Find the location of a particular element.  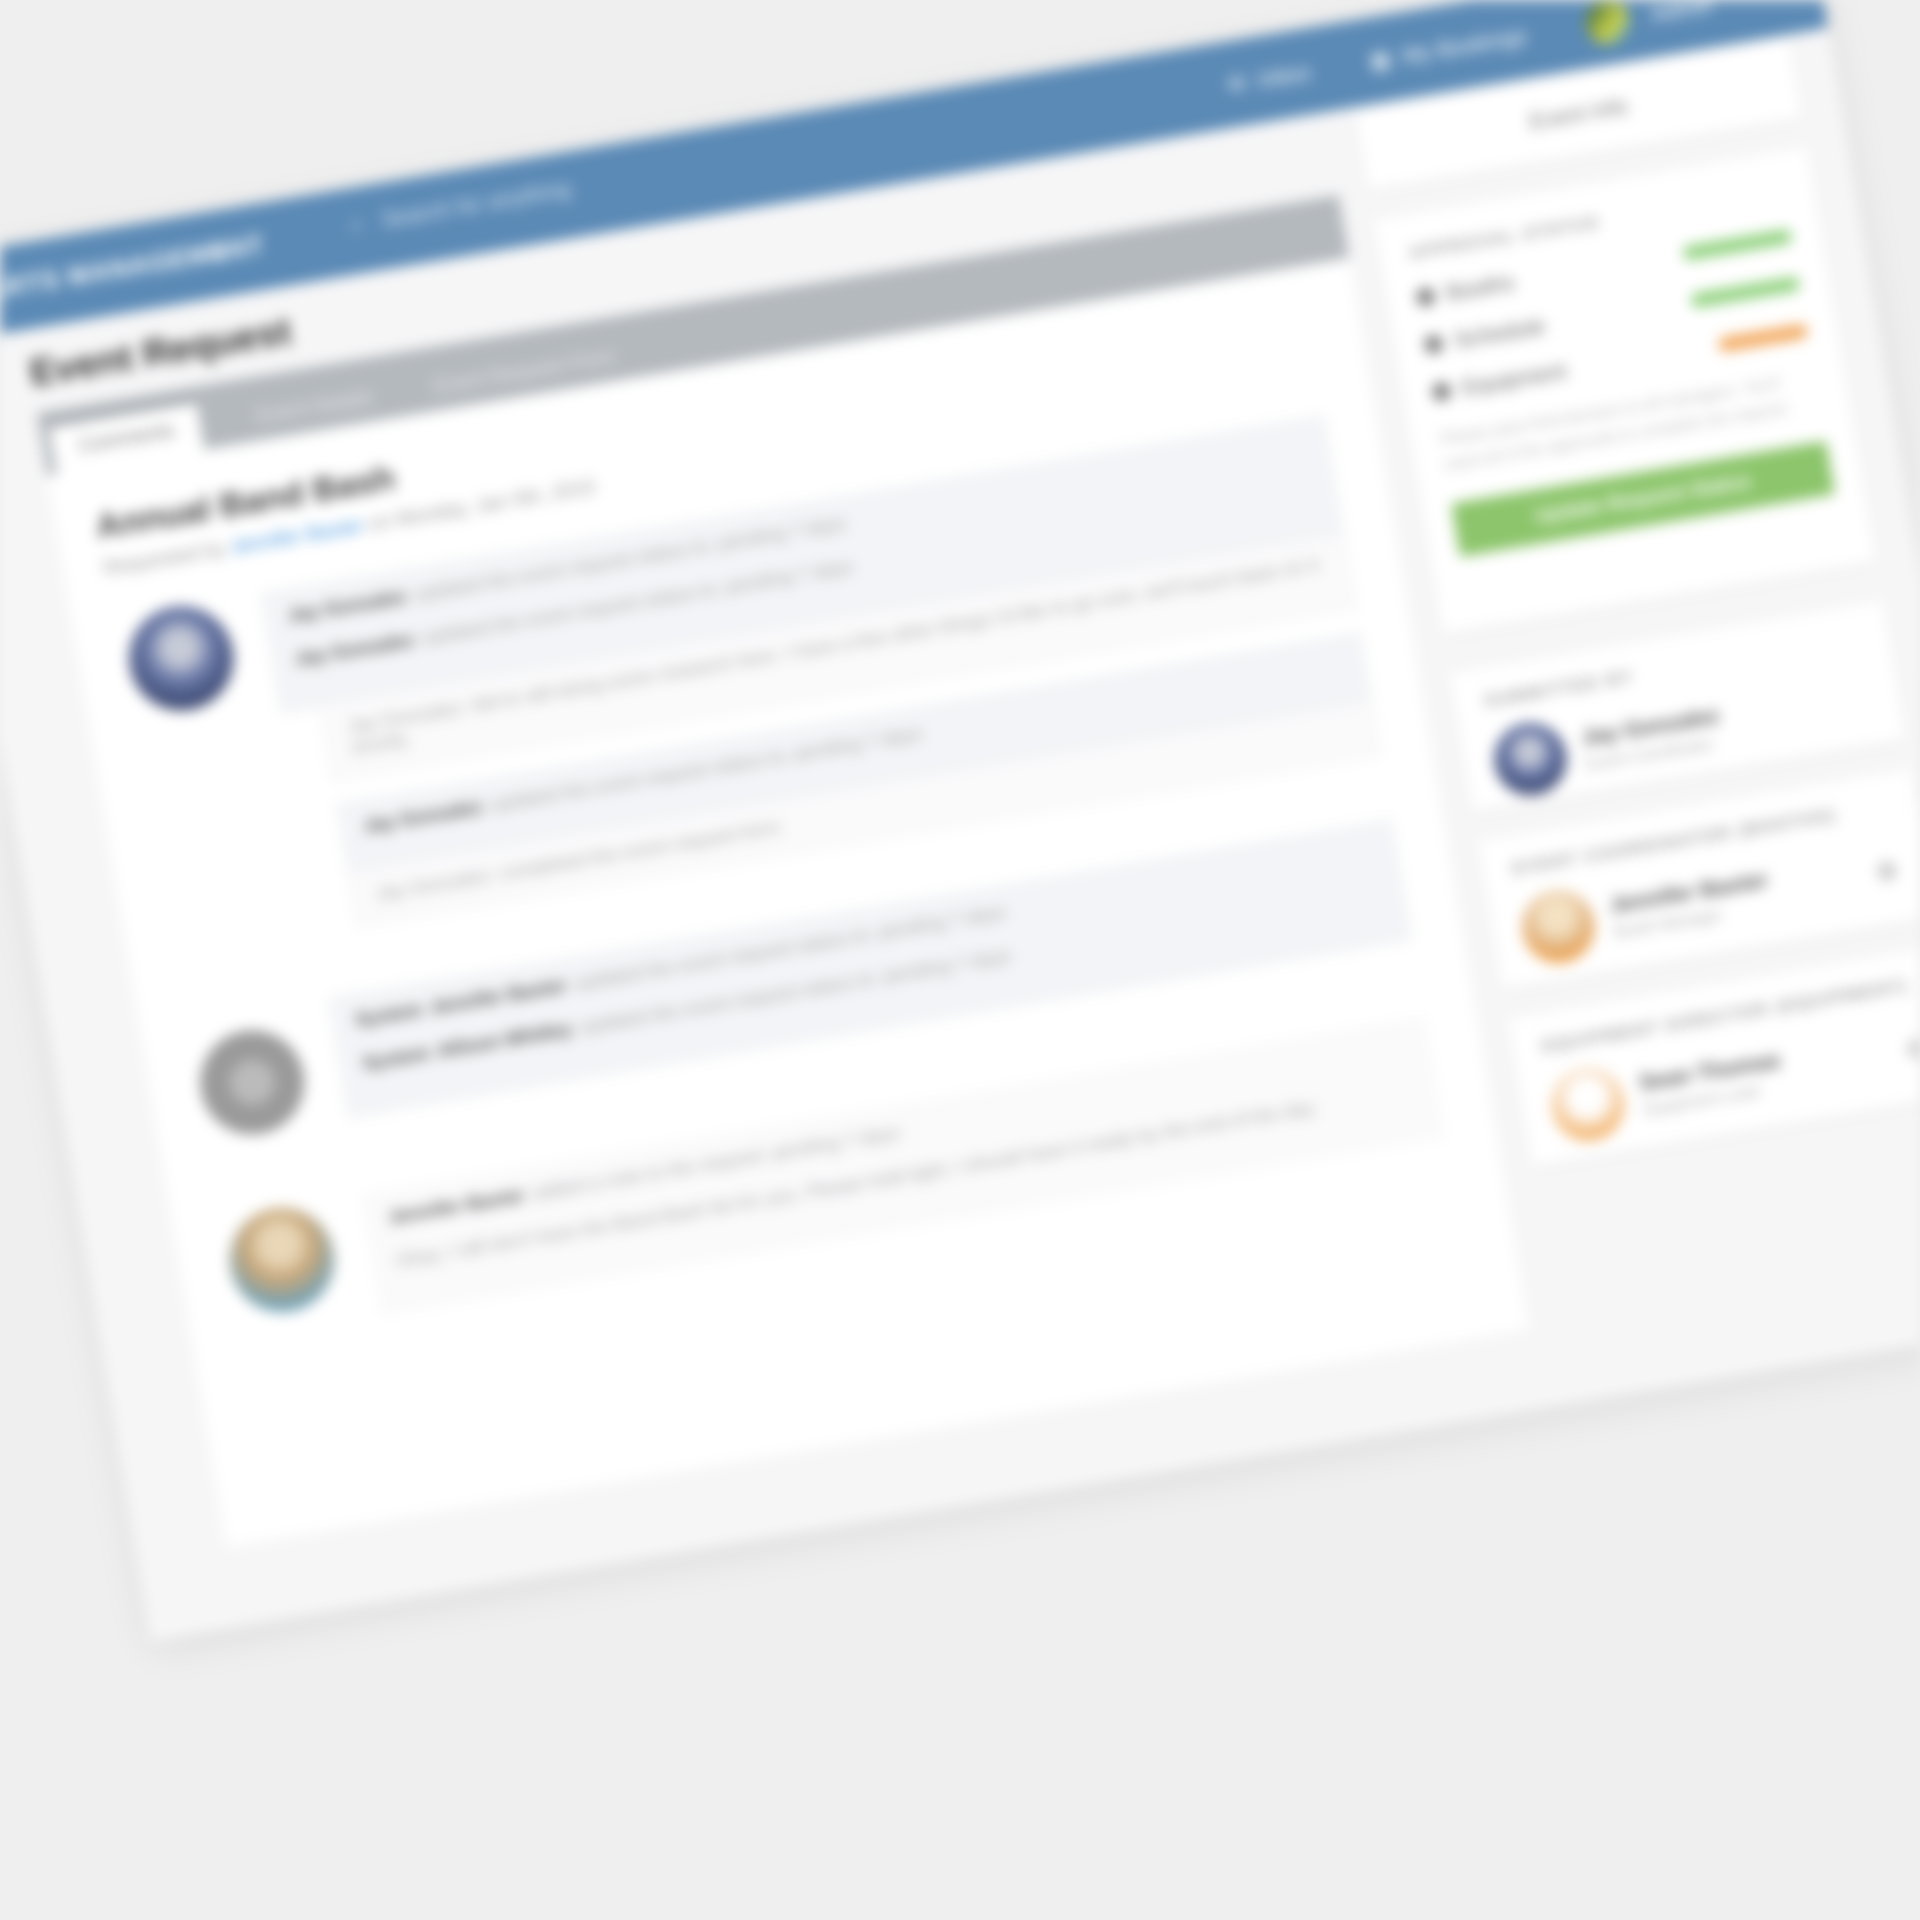

comment-actor: Jennifer Baxter is located at coordinates (498, 997).